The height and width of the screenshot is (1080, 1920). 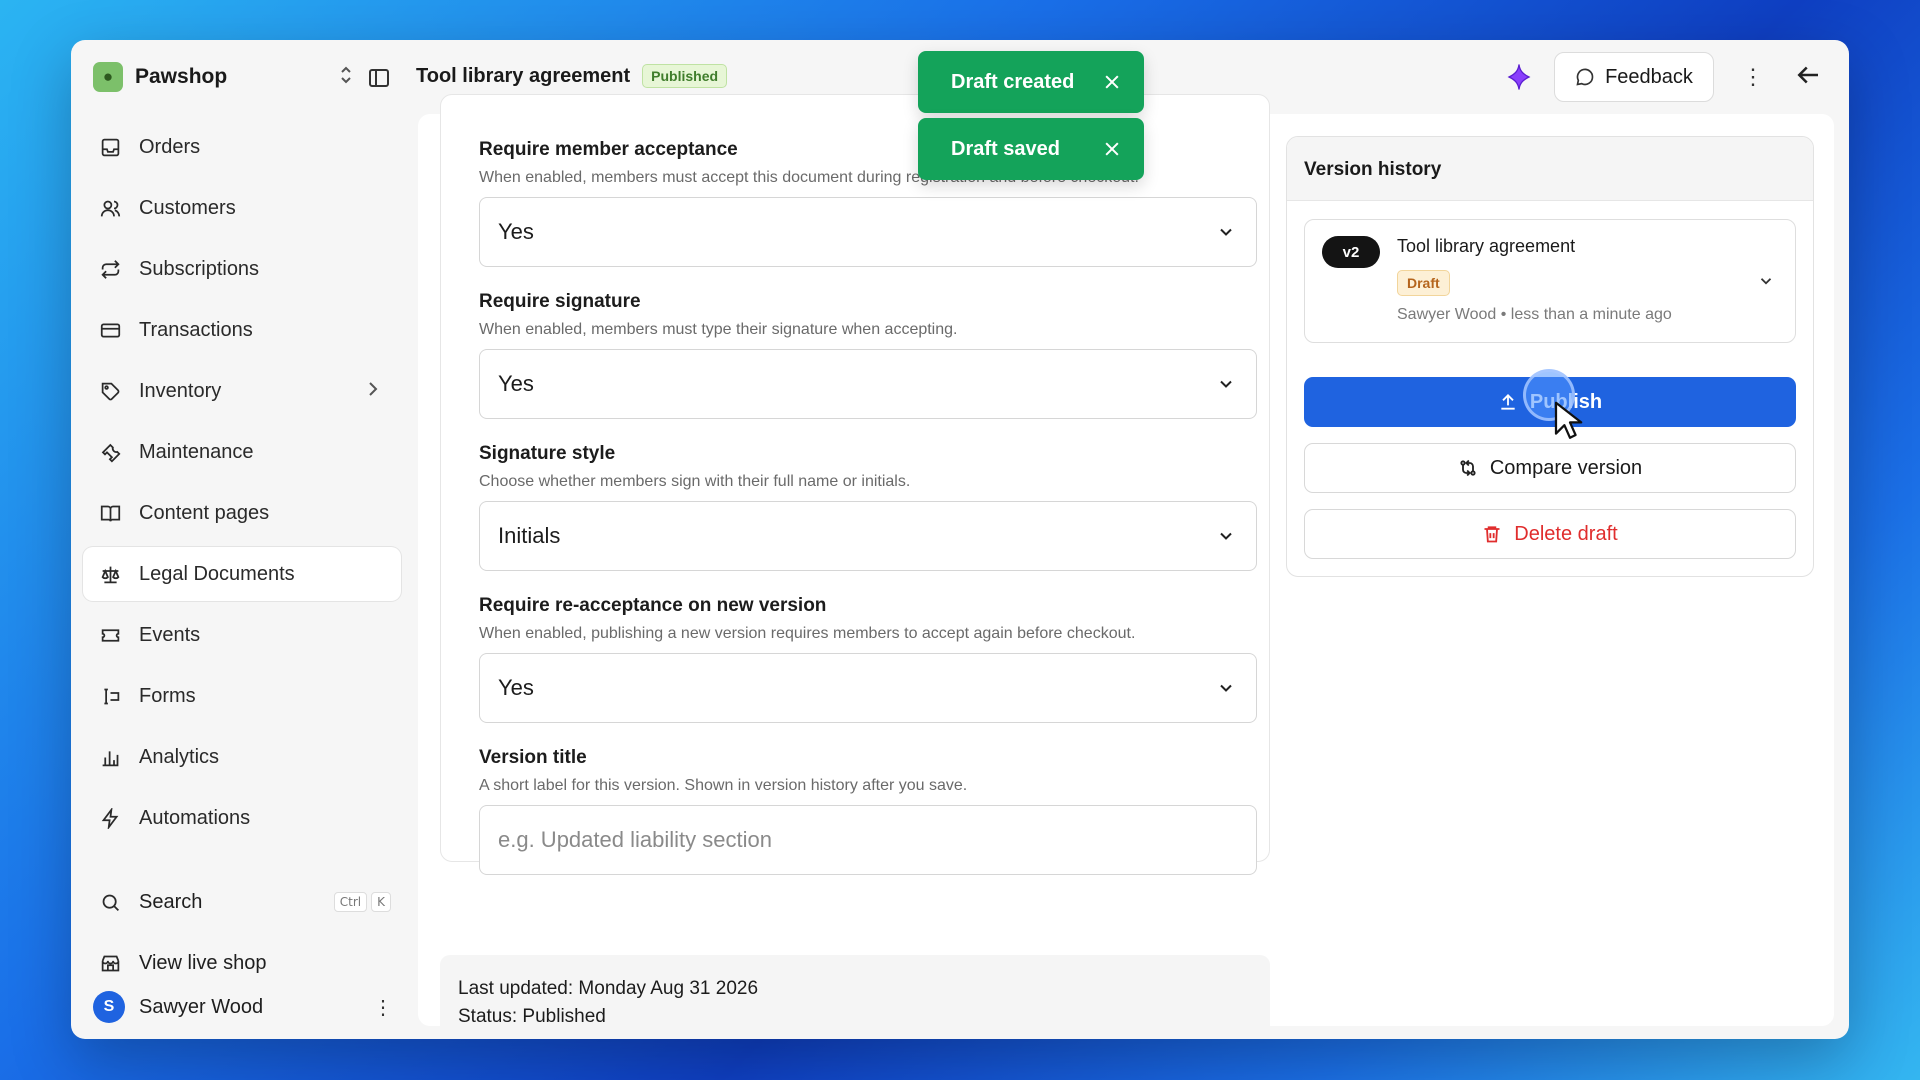 I want to click on arrow-left-icon, so click(x=1810, y=77).